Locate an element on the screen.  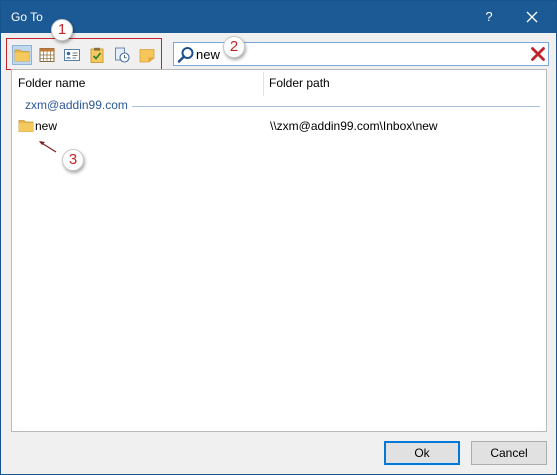
group-header-account: zxm@addin99.com is located at coordinates (78, 105).